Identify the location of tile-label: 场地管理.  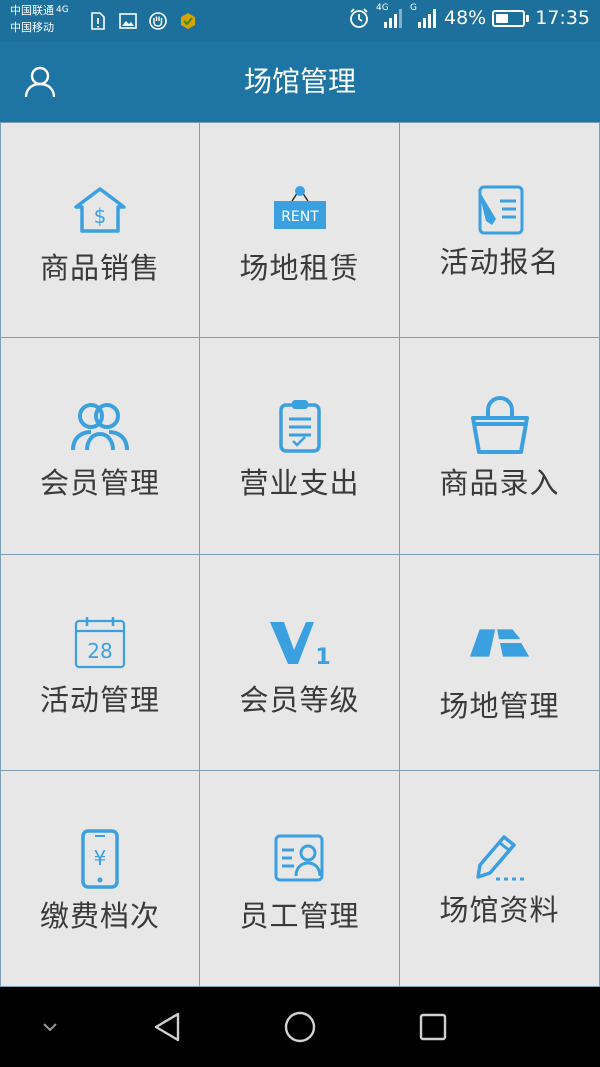
(499, 705).